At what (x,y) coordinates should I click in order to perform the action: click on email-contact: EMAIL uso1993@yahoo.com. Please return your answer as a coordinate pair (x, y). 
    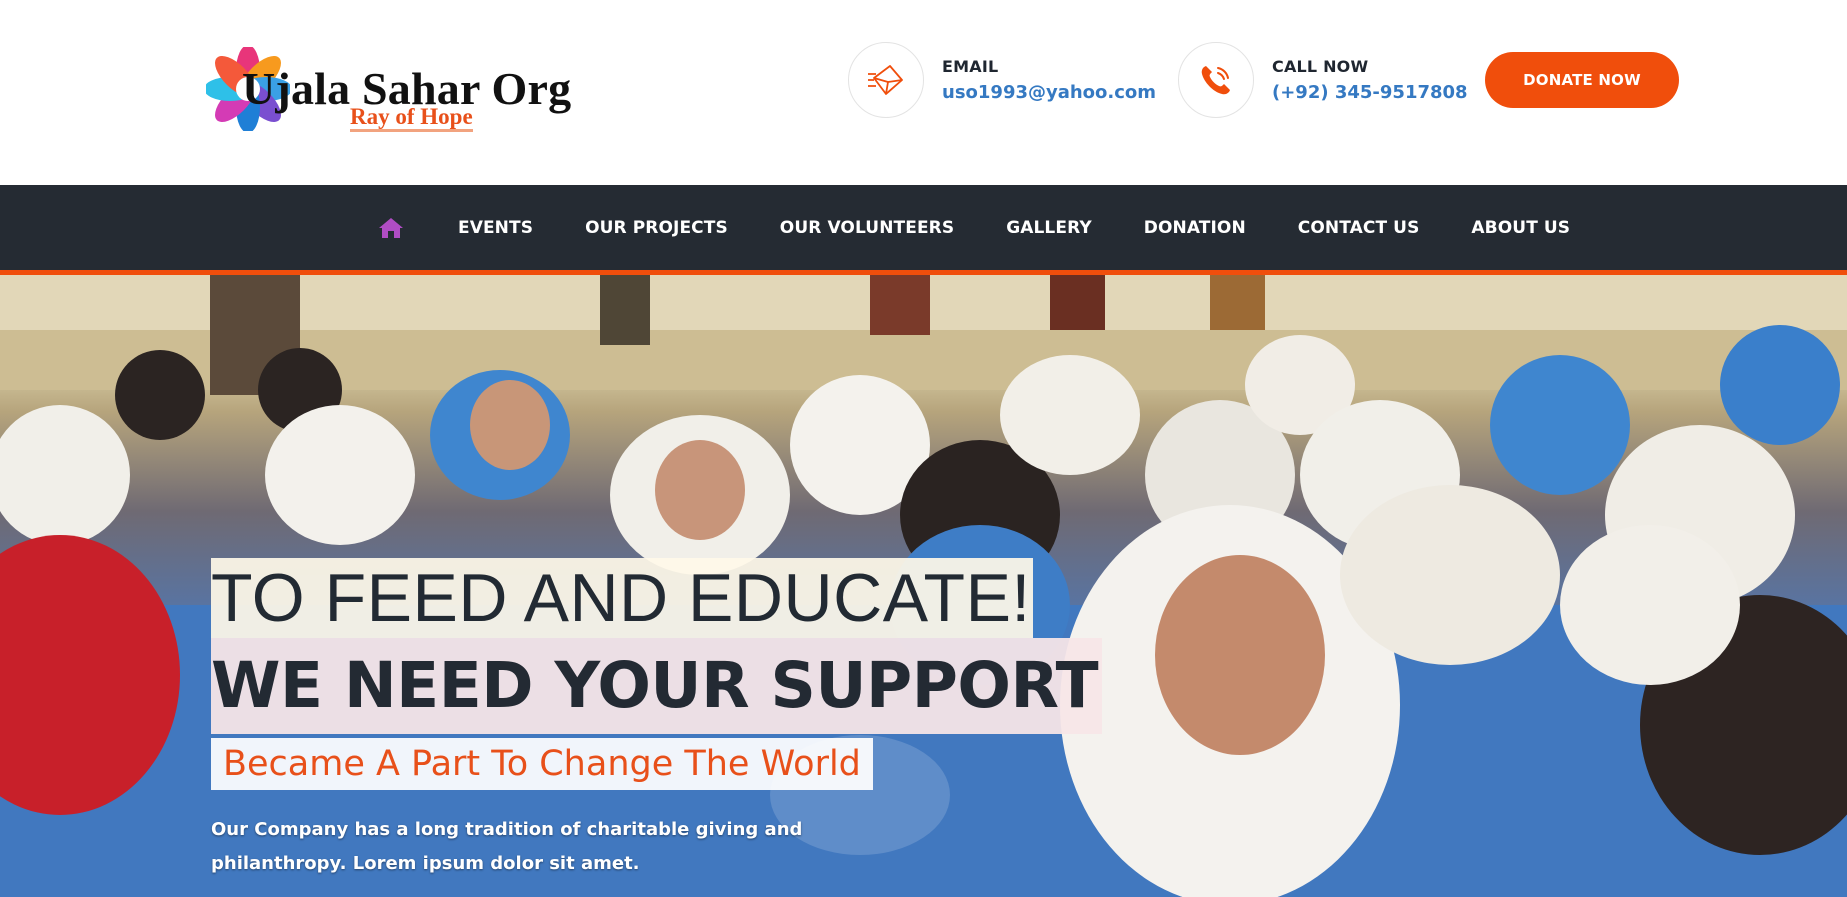
    Looking at the image, I should click on (1002, 80).